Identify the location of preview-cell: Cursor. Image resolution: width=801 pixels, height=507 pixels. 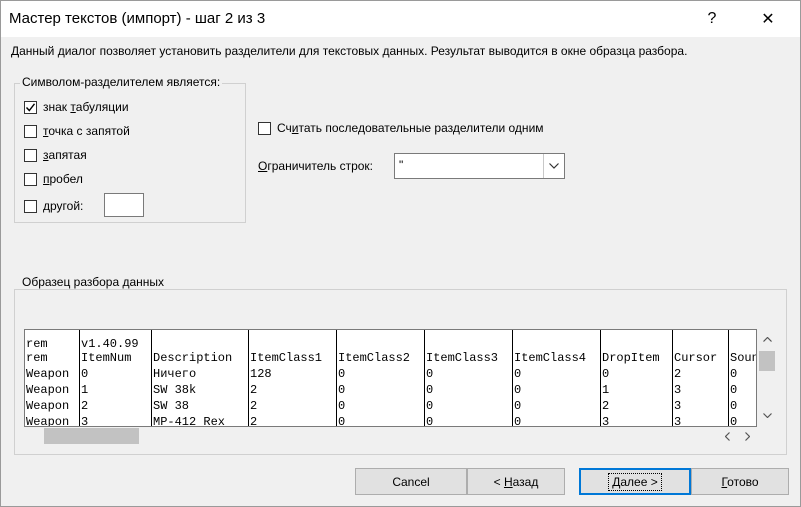
(696, 358).